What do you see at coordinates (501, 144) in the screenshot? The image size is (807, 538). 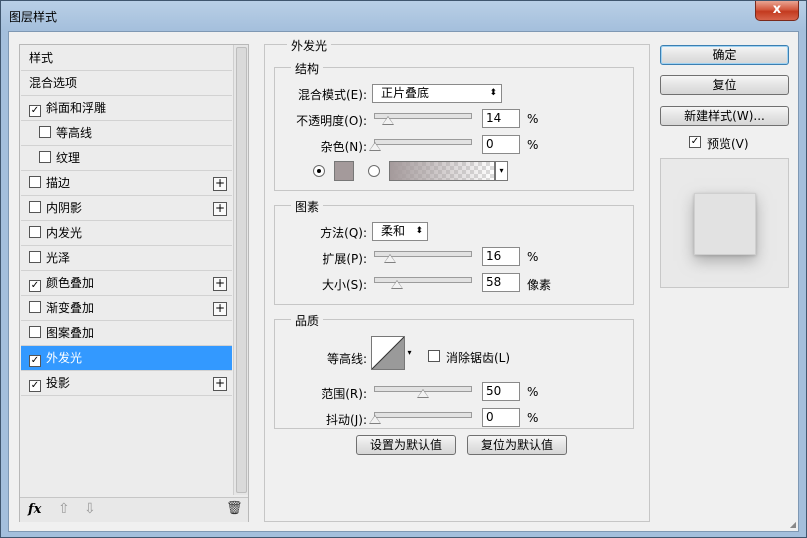 I see `noise-input: 0` at bounding box center [501, 144].